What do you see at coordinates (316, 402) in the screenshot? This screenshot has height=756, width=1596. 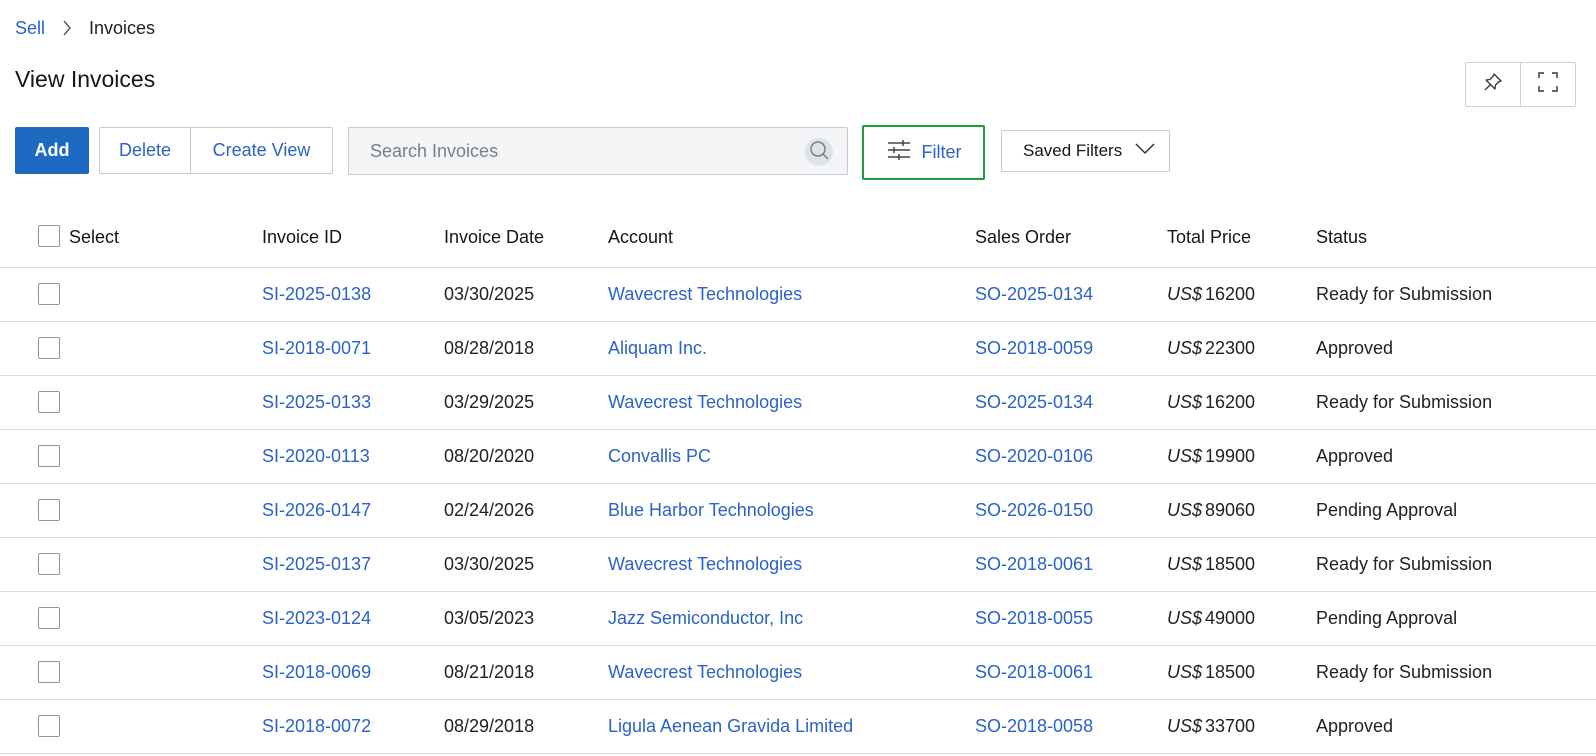 I see `invoice-id-link: SI-2025-0133` at bounding box center [316, 402].